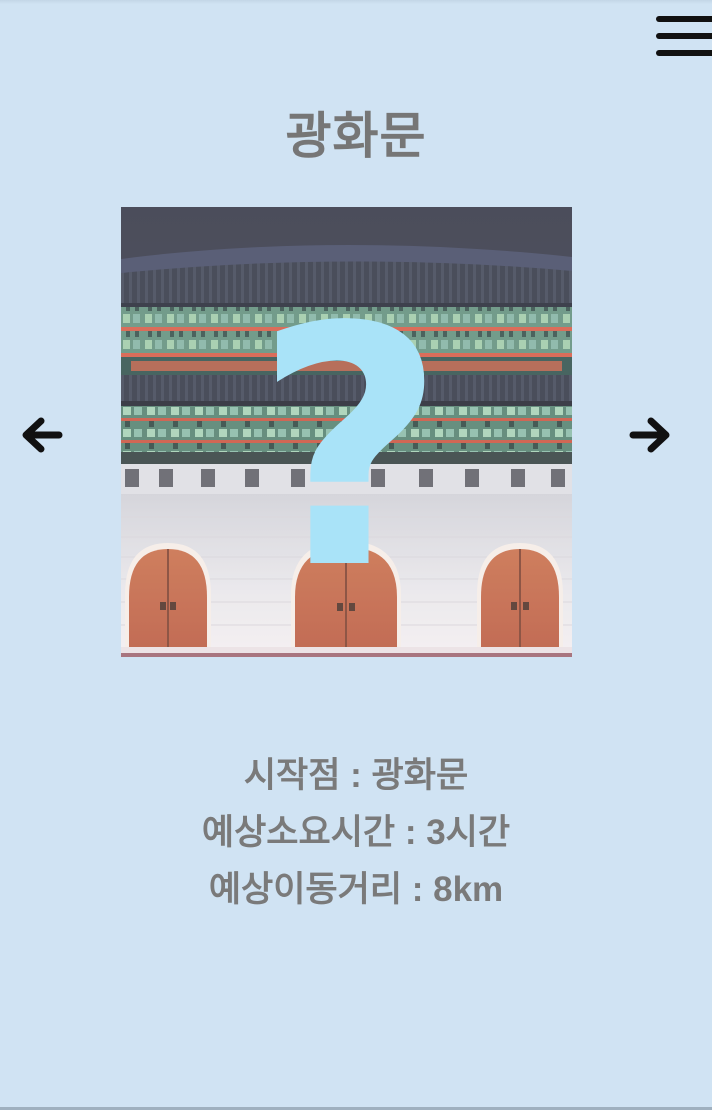 The image size is (712, 1110). What do you see at coordinates (356, 775) in the screenshot?
I see `start-point-text: 시작점 : 광화문` at bounding box center [356, 775].